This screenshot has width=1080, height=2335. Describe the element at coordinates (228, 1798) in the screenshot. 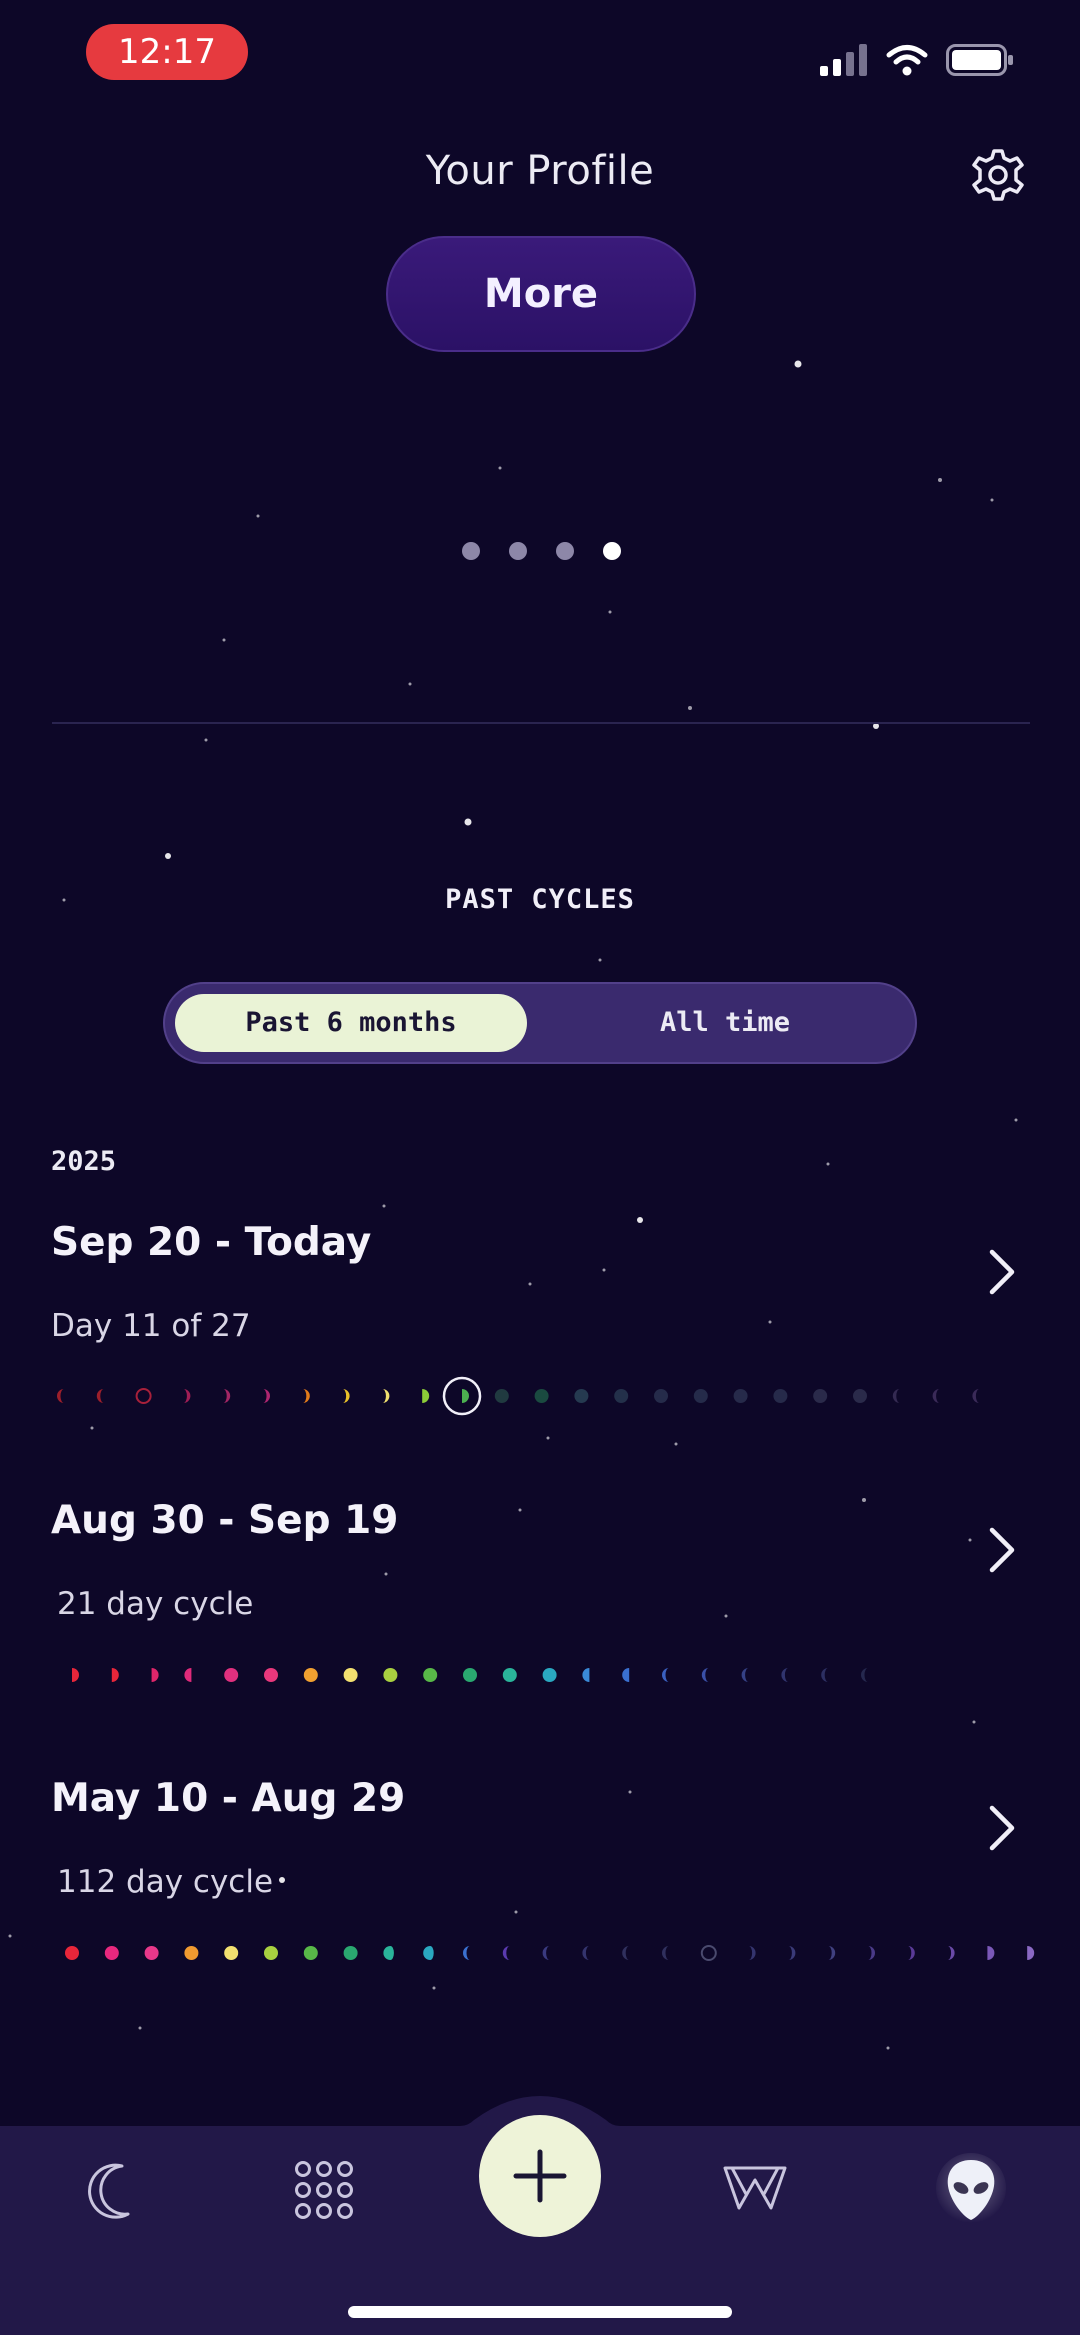

I see `cycle-title: May 10 - Aug 29` at that location.